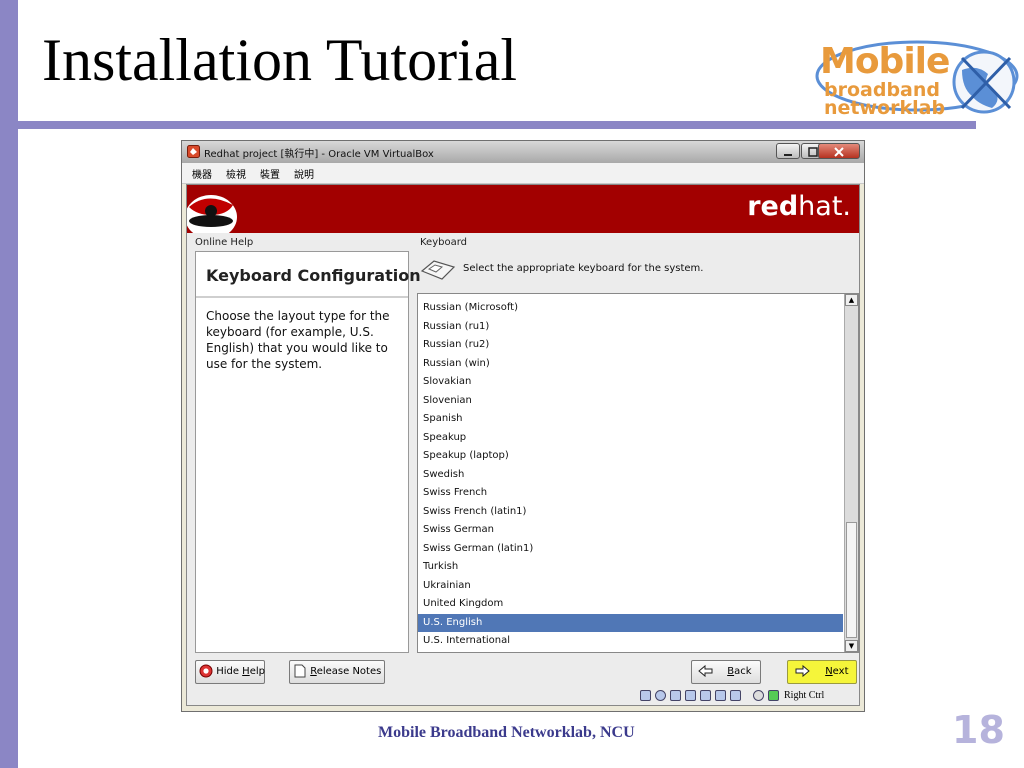 This screenshot has height=768, width=1024. What do you see at coordinates (851, 473) in the screenshot?
I see `list-scrollbar: ▲ ▼` at bounding box center [851, 473].